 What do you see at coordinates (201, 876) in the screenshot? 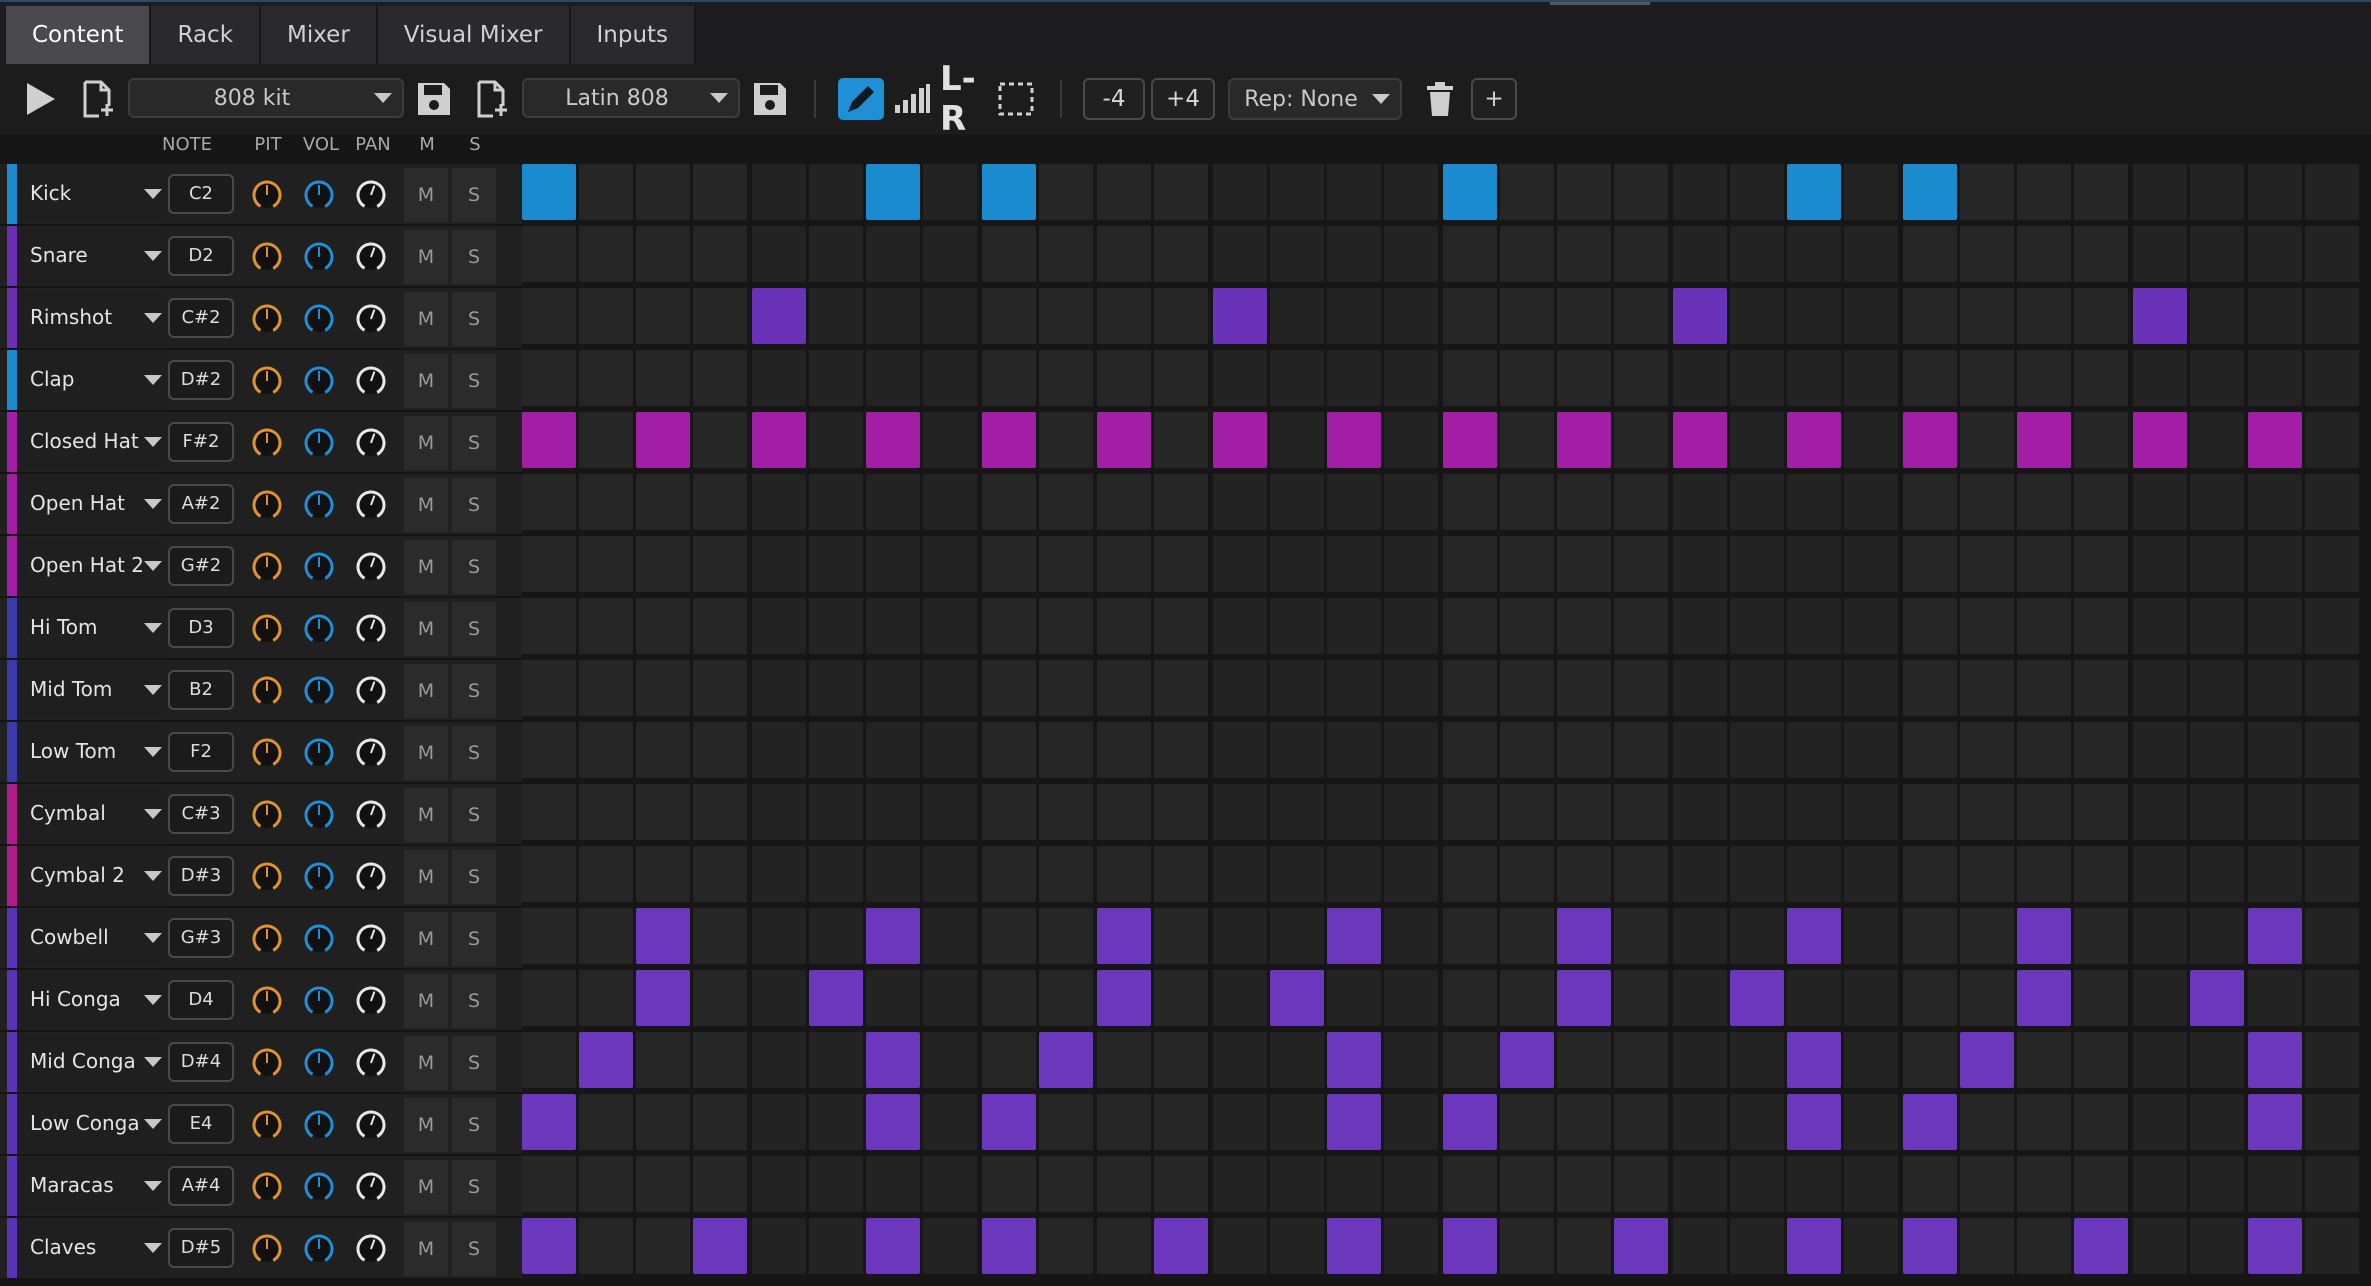
I see `track-note-field: D#3` at bounding box center [201, 876].